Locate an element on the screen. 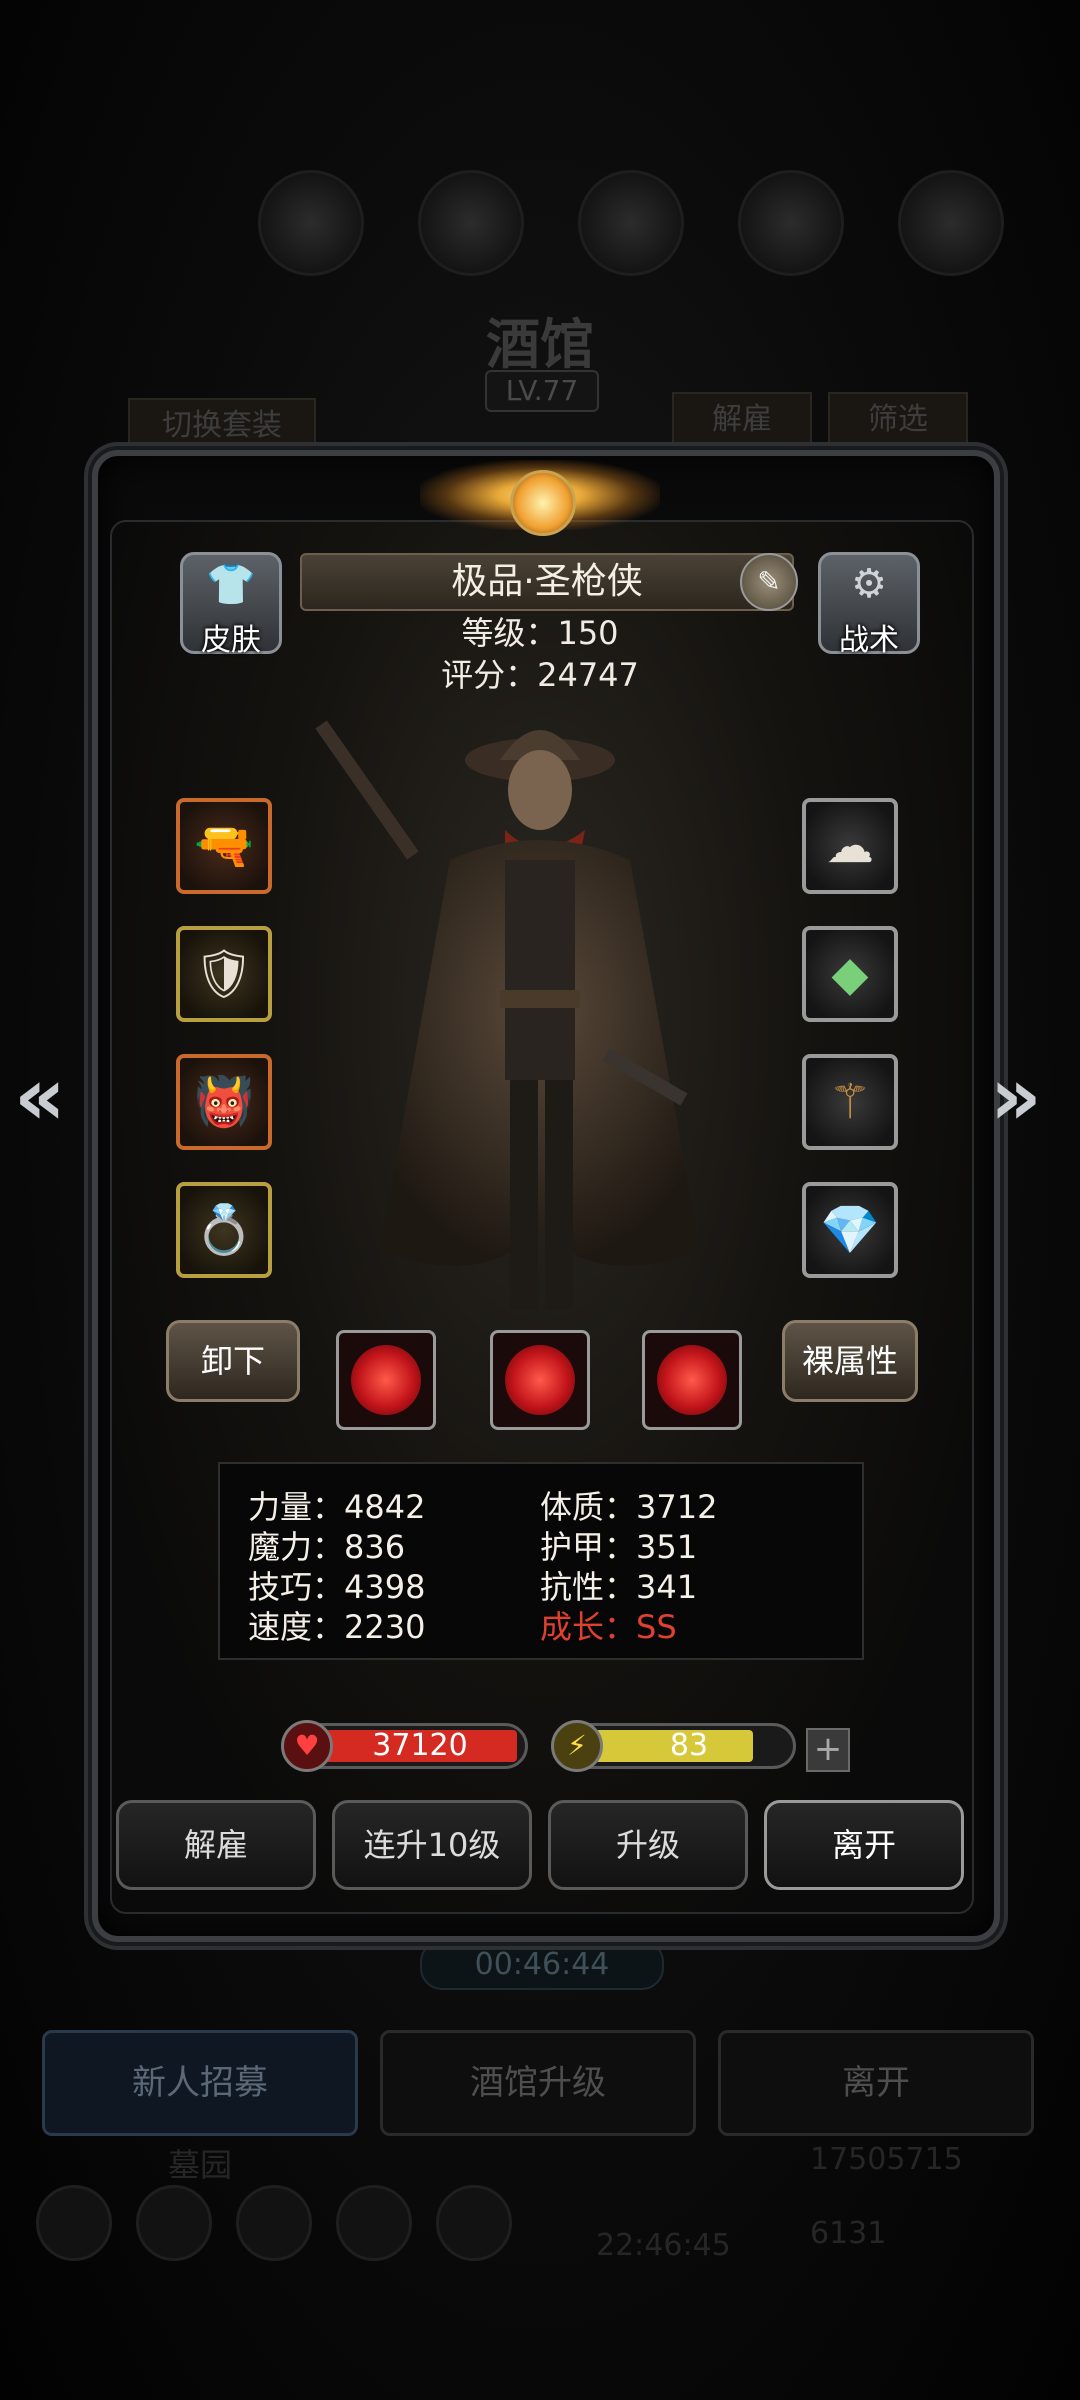 Image resolution: width=1080 pixels, height=2400 pixels. tab-tavern-upgrade: 酒馆升级 is located at coordinates (538, 2083).